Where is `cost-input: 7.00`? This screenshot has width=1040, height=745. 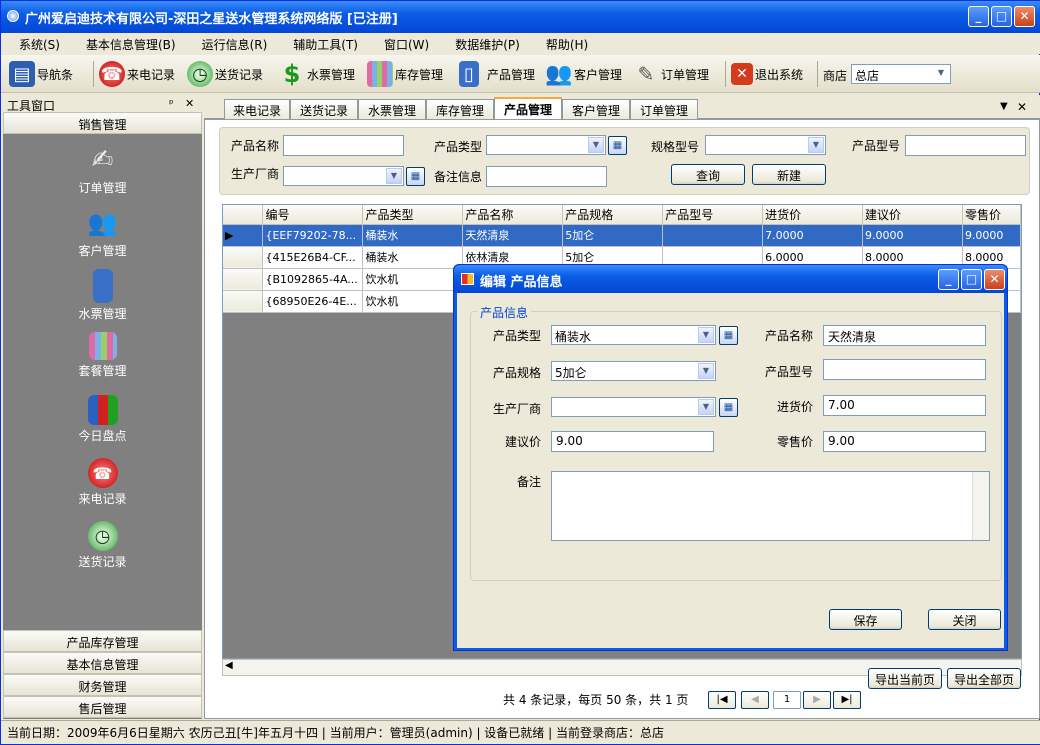
cost-input: 7.00 is located at coordinates (904, 405).